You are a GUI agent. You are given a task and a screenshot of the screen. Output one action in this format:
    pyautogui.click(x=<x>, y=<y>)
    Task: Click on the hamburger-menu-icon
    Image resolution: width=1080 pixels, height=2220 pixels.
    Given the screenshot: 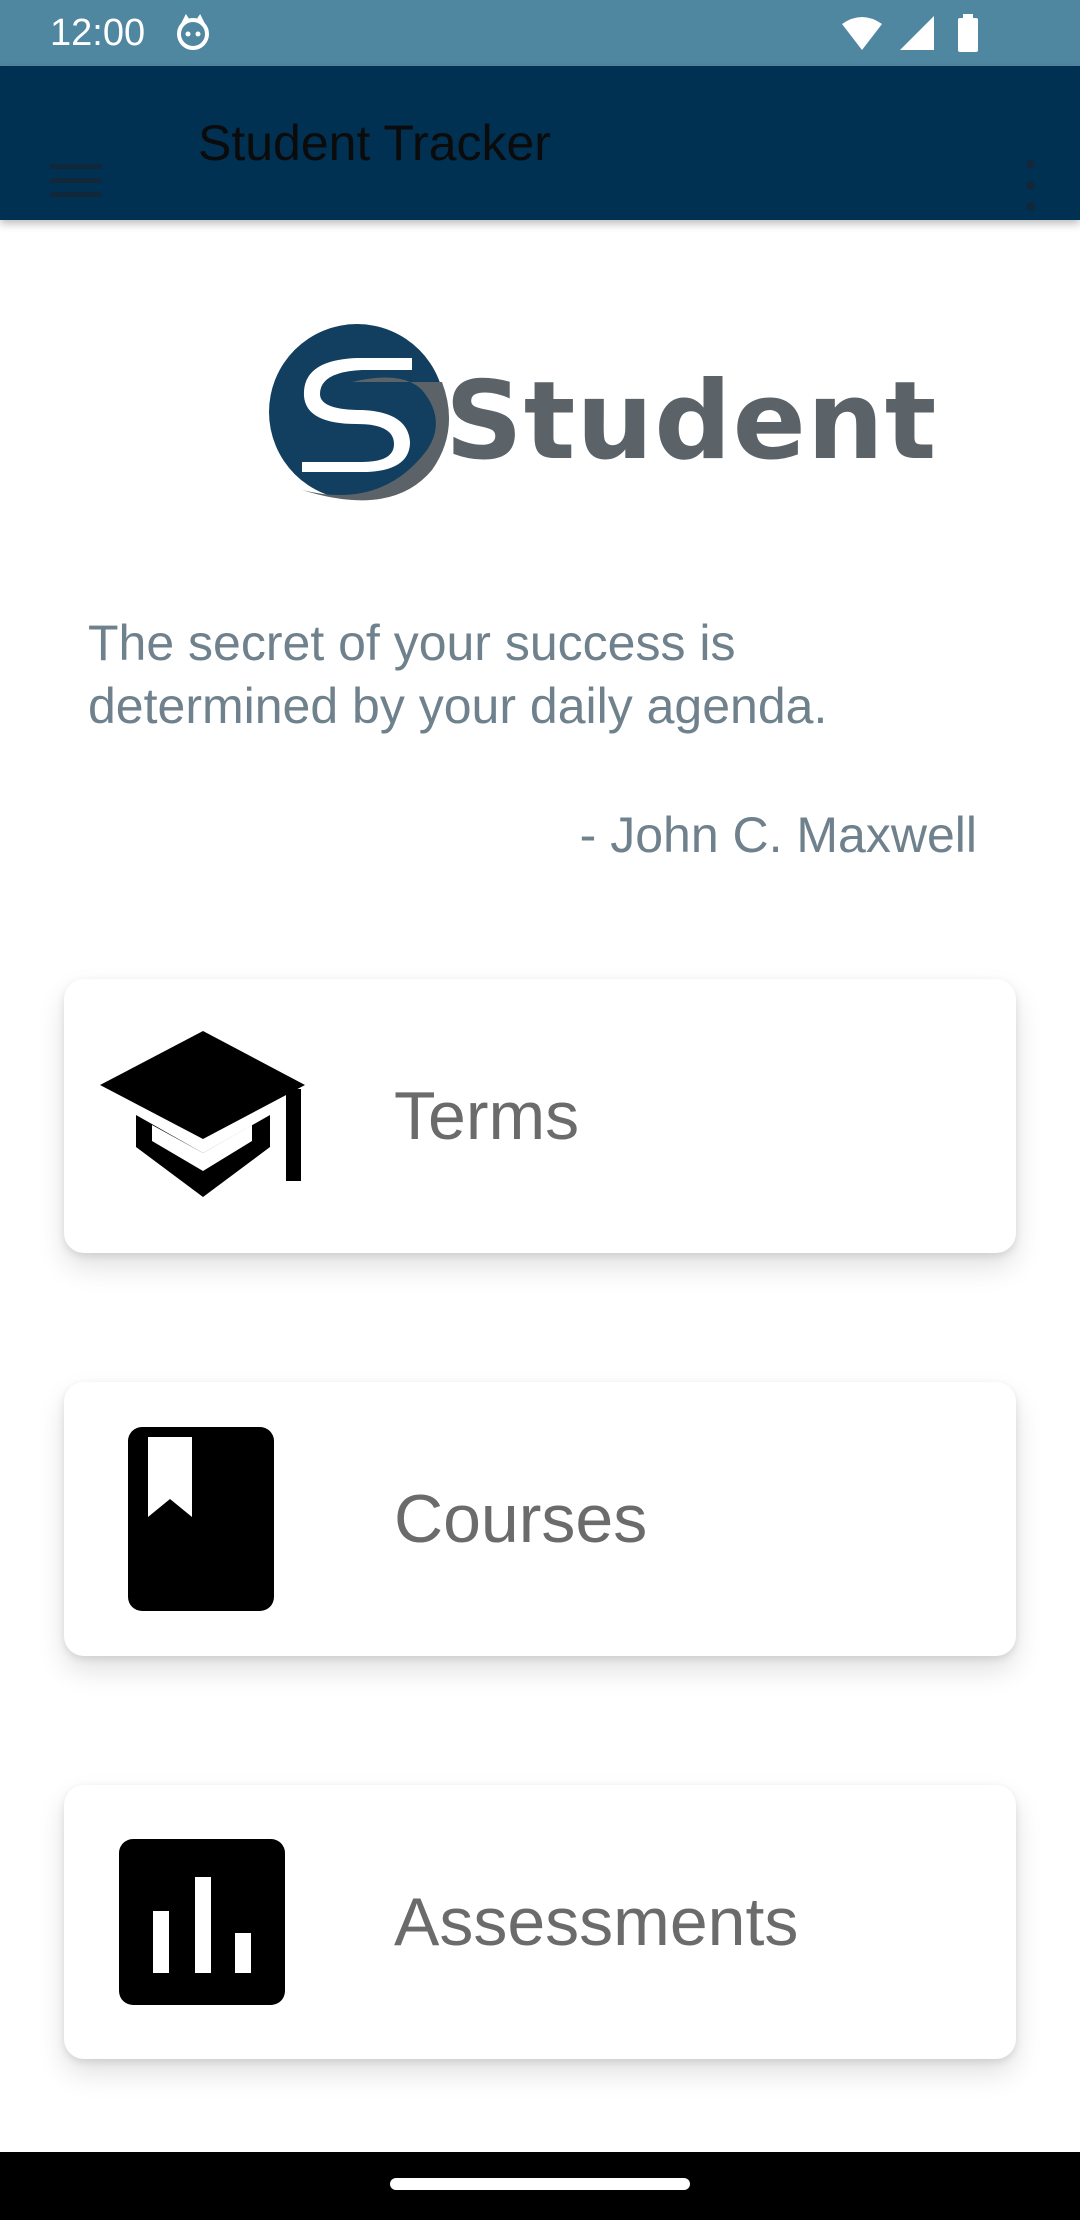 What is the action you would take?
    pyautogui.click(x=68, y=151)
    